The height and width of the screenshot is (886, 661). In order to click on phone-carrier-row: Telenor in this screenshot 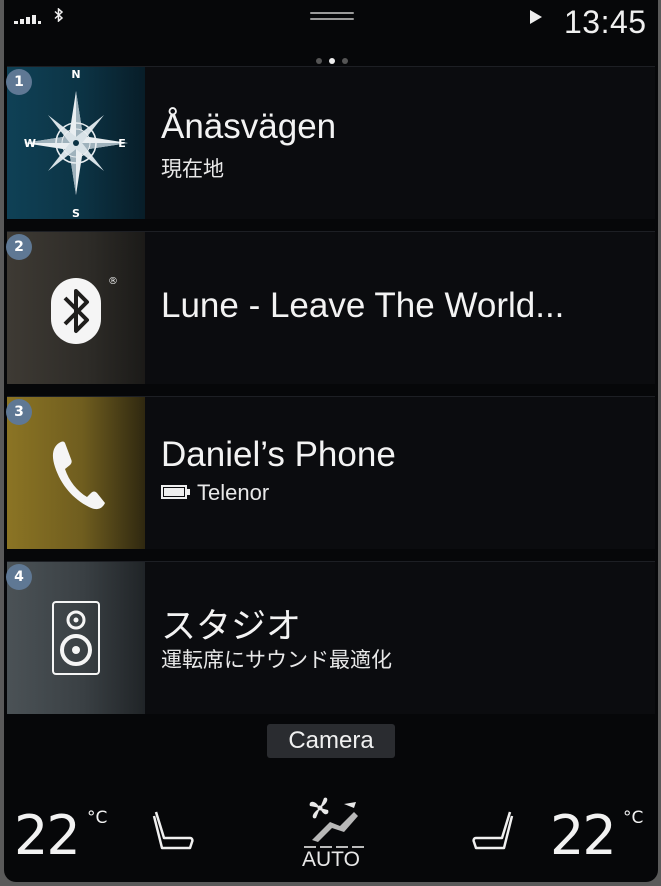, I will do `click(215, 493)`.